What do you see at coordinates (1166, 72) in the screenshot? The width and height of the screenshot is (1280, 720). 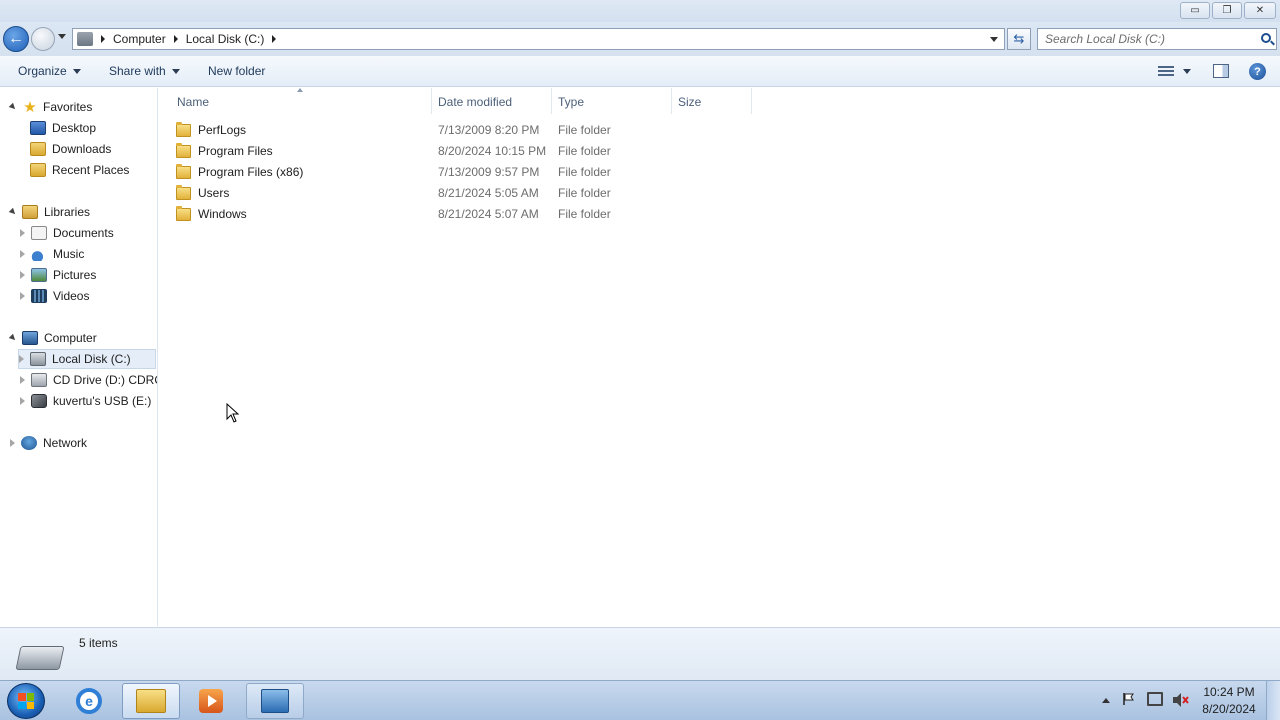 I see `change-view-icon` at bounding box center [1166, 72].